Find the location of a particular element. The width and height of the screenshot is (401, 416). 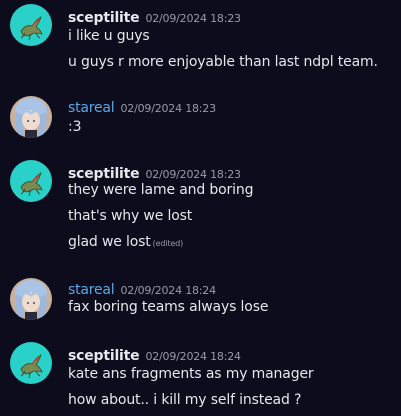

message-text: they were lame and boring is located at coordinates (161, 190).